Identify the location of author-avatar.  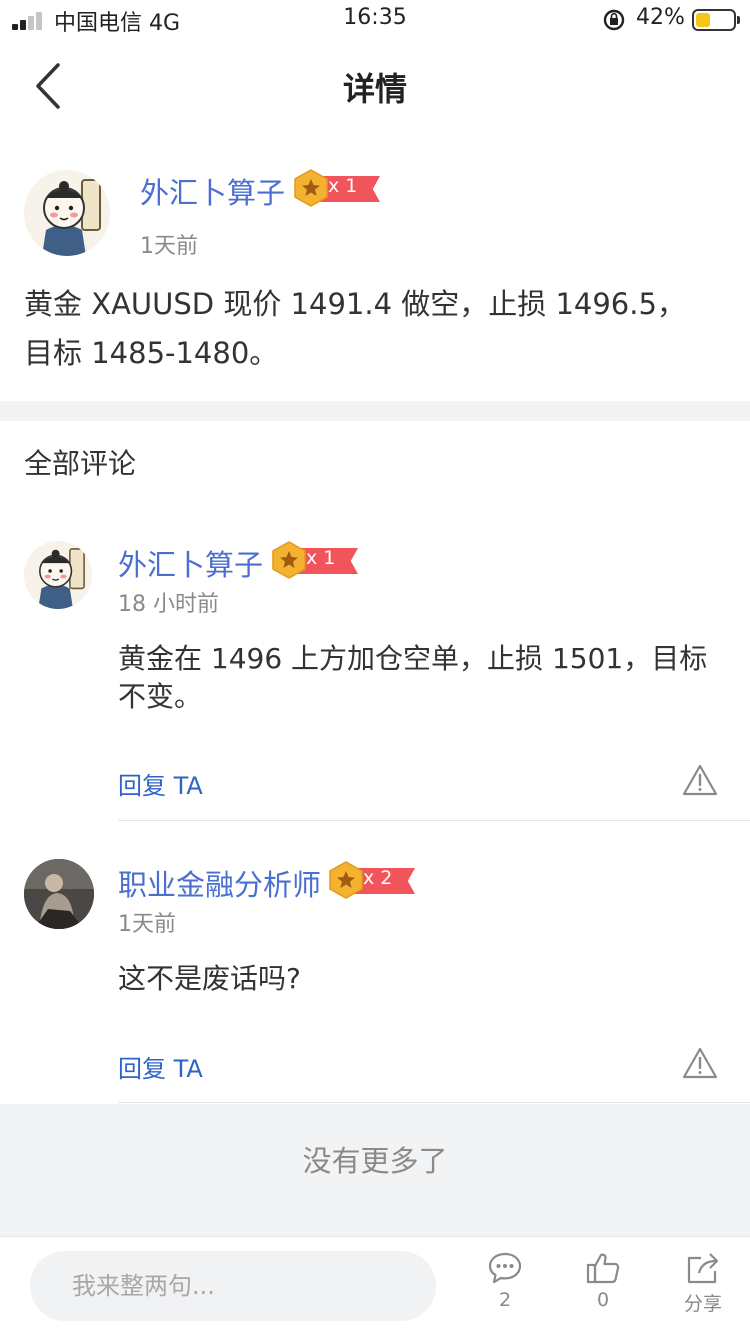
(67, 213).